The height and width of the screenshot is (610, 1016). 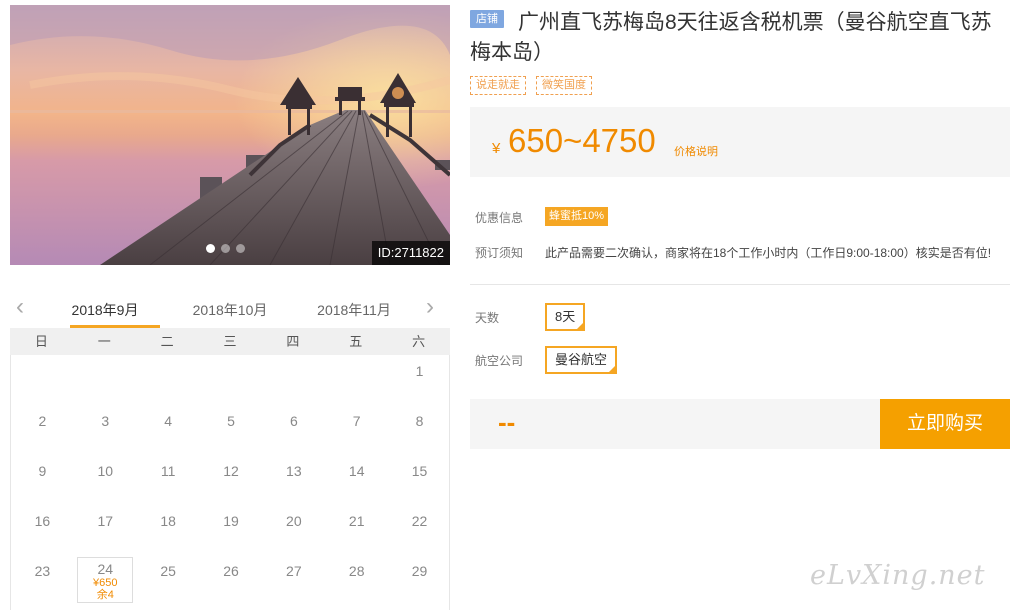 What do you see at coordinates (105, 583) in the screenshot?
I see `day-price: ¥650` at bounding box center [105, 583].